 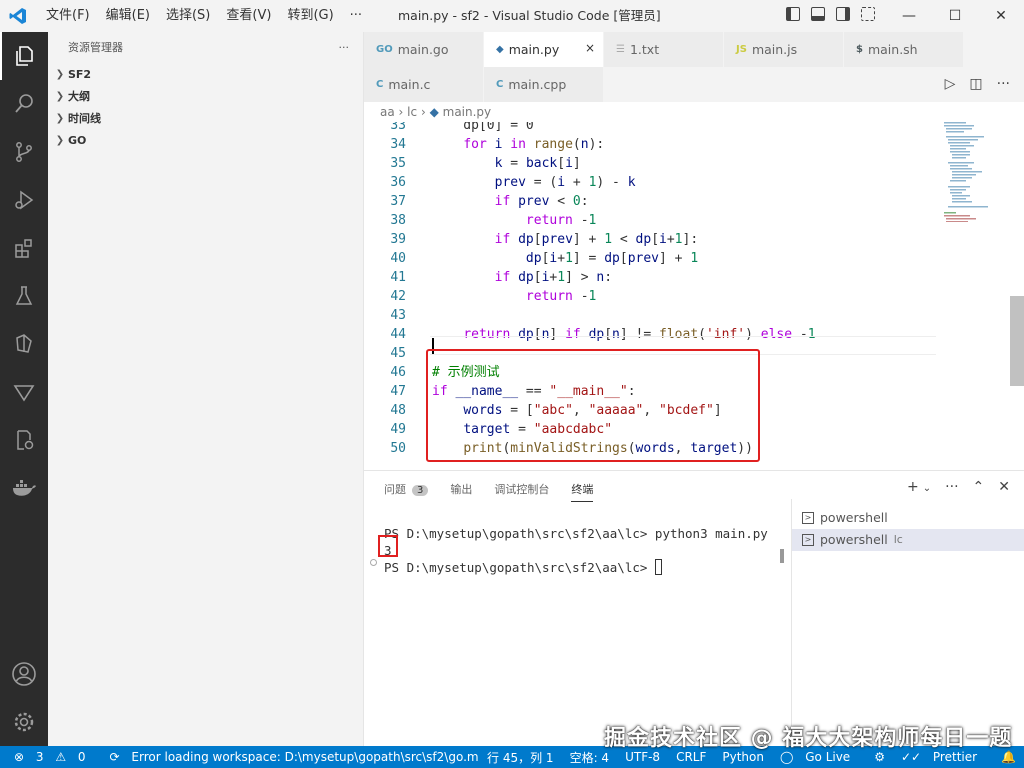 What do you see at coordinates (793, 14) in the screenshot?
I see `toggle-sidebar-icon` at bounding box center [793, 14].